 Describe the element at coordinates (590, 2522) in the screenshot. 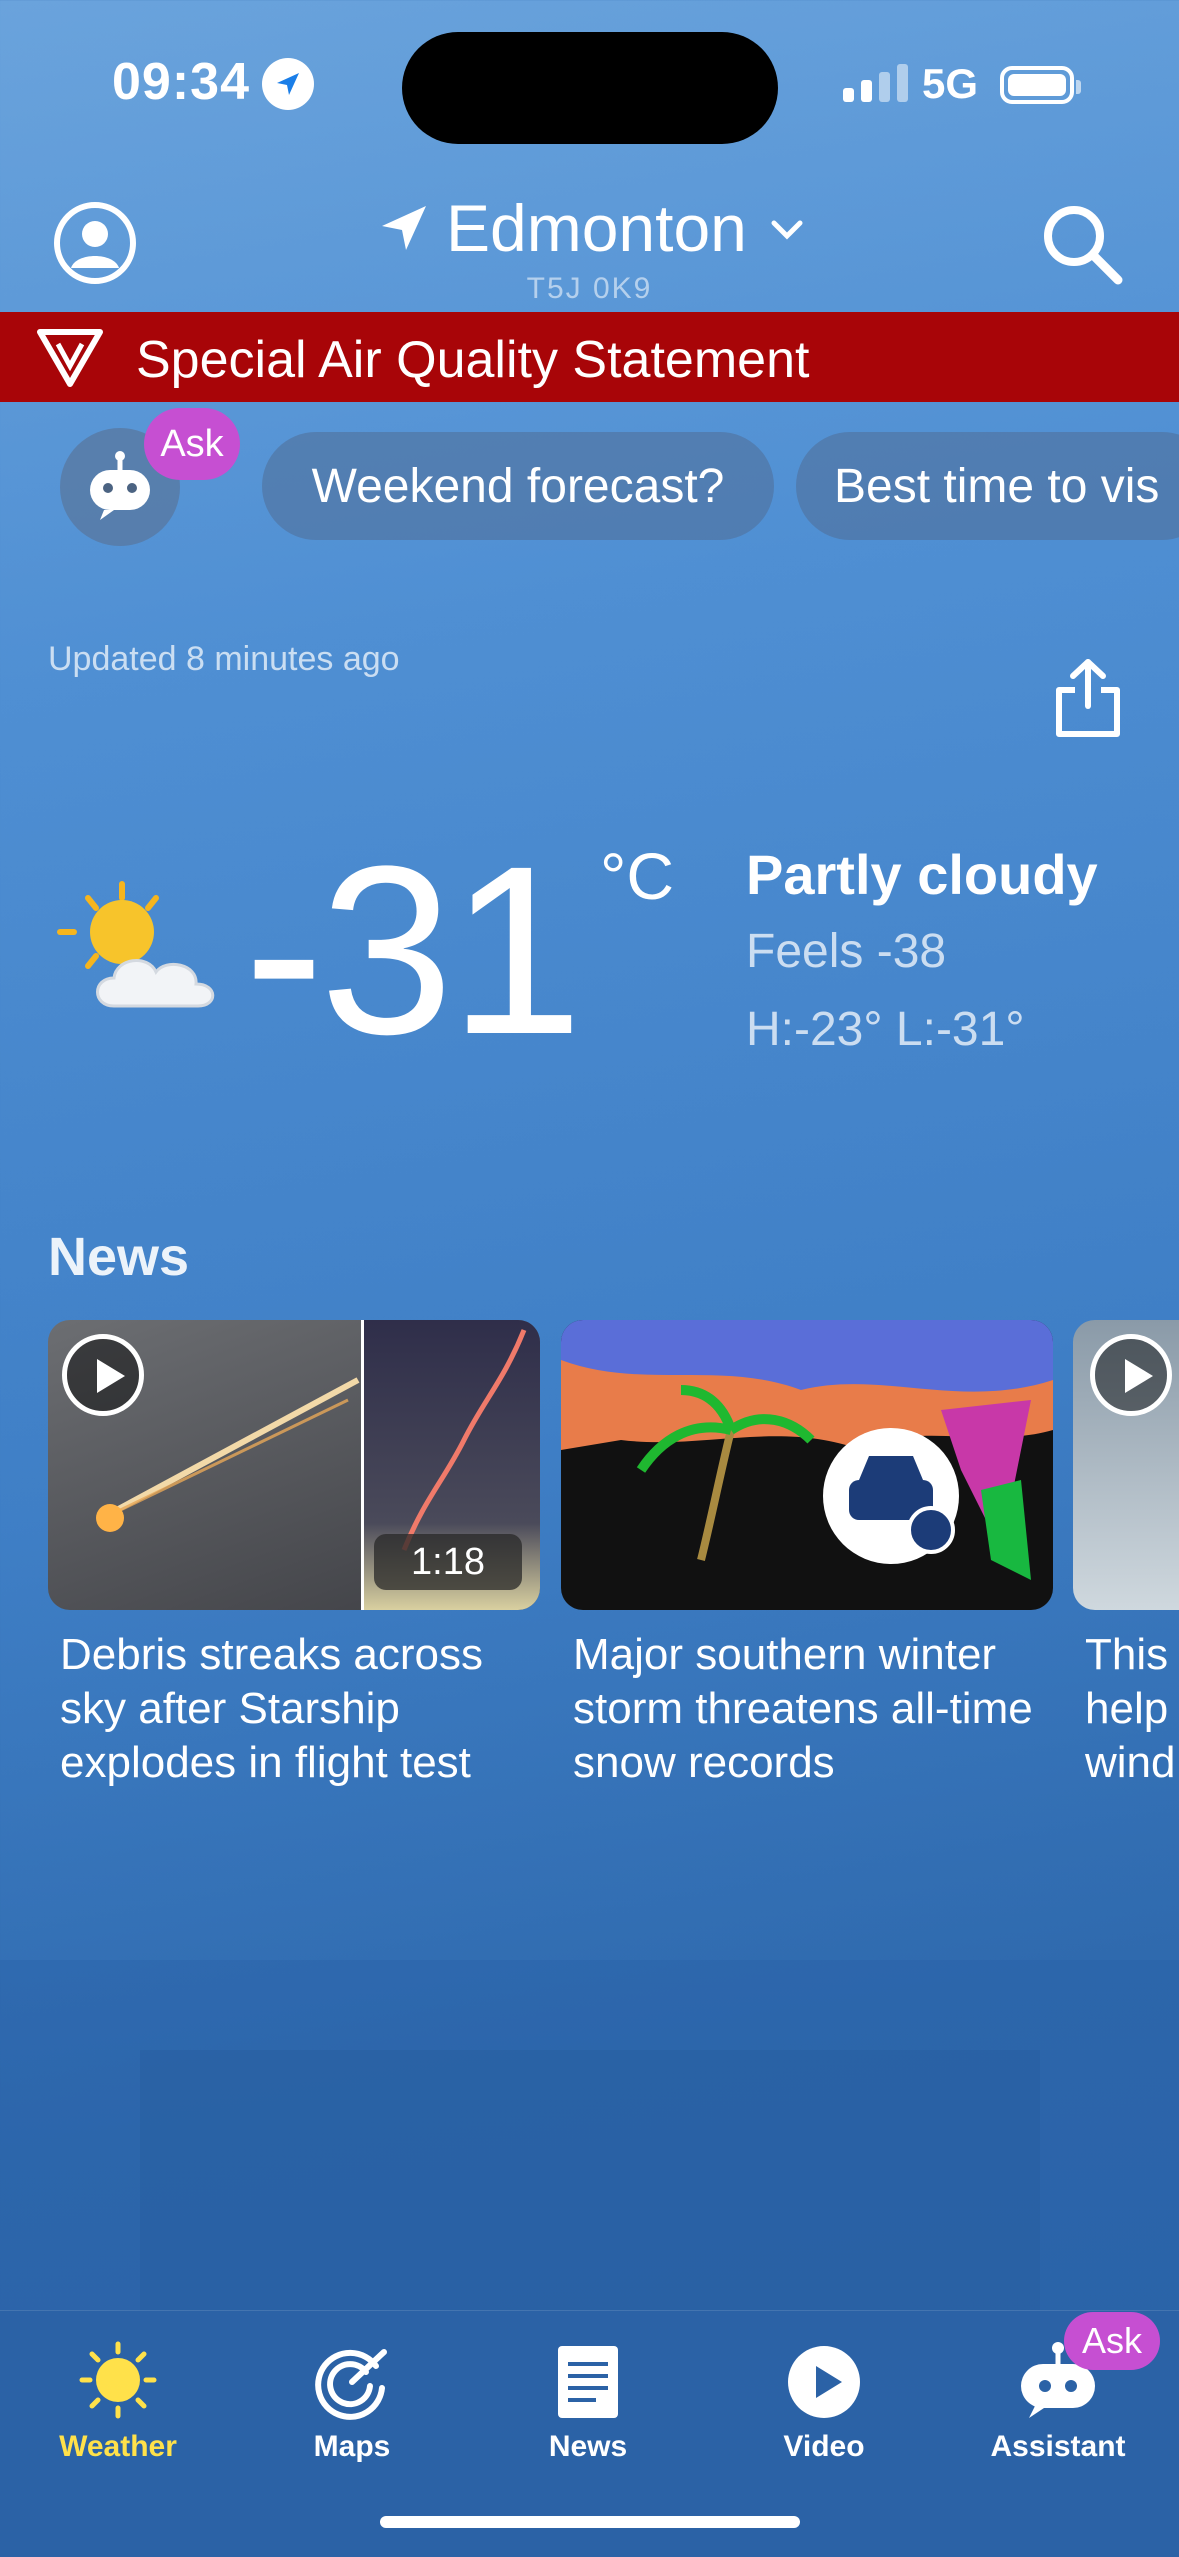

I see `home-indicator` at that location.